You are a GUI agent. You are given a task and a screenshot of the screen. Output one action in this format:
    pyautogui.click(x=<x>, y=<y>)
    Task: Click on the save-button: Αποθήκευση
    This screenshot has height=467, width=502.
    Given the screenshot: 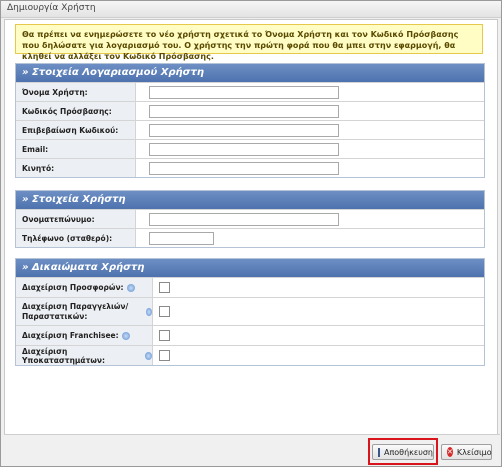 What is the action you would take?
    pyautogui.click(x=403, y=452)
    